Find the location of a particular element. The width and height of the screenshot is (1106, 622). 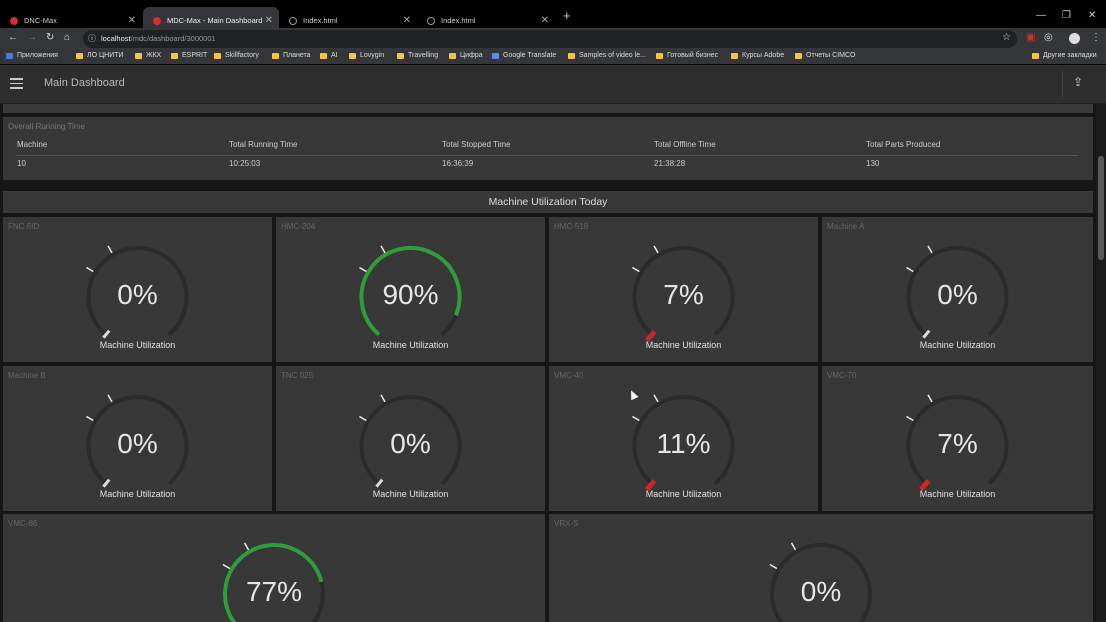

scrollbar-thumb is located at coordinates (1101, 208).